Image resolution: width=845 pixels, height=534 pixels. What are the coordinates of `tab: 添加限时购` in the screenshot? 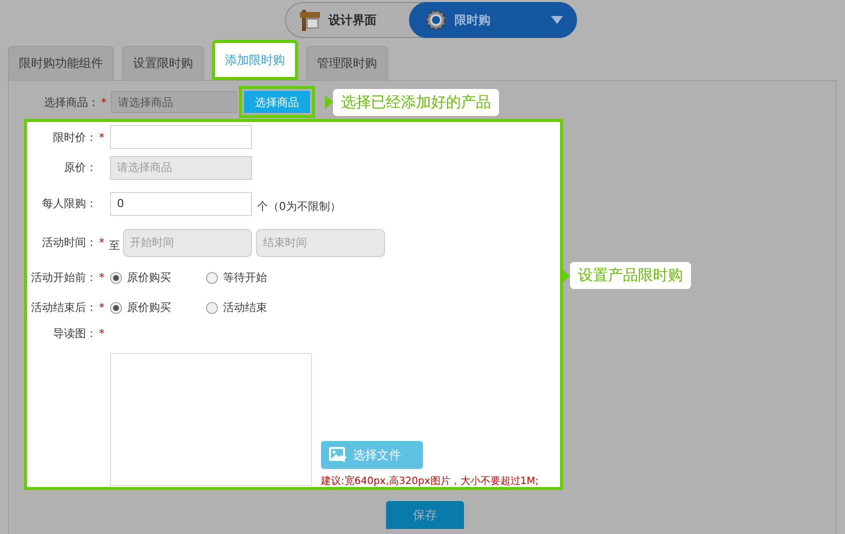 It's located at (255, 60).